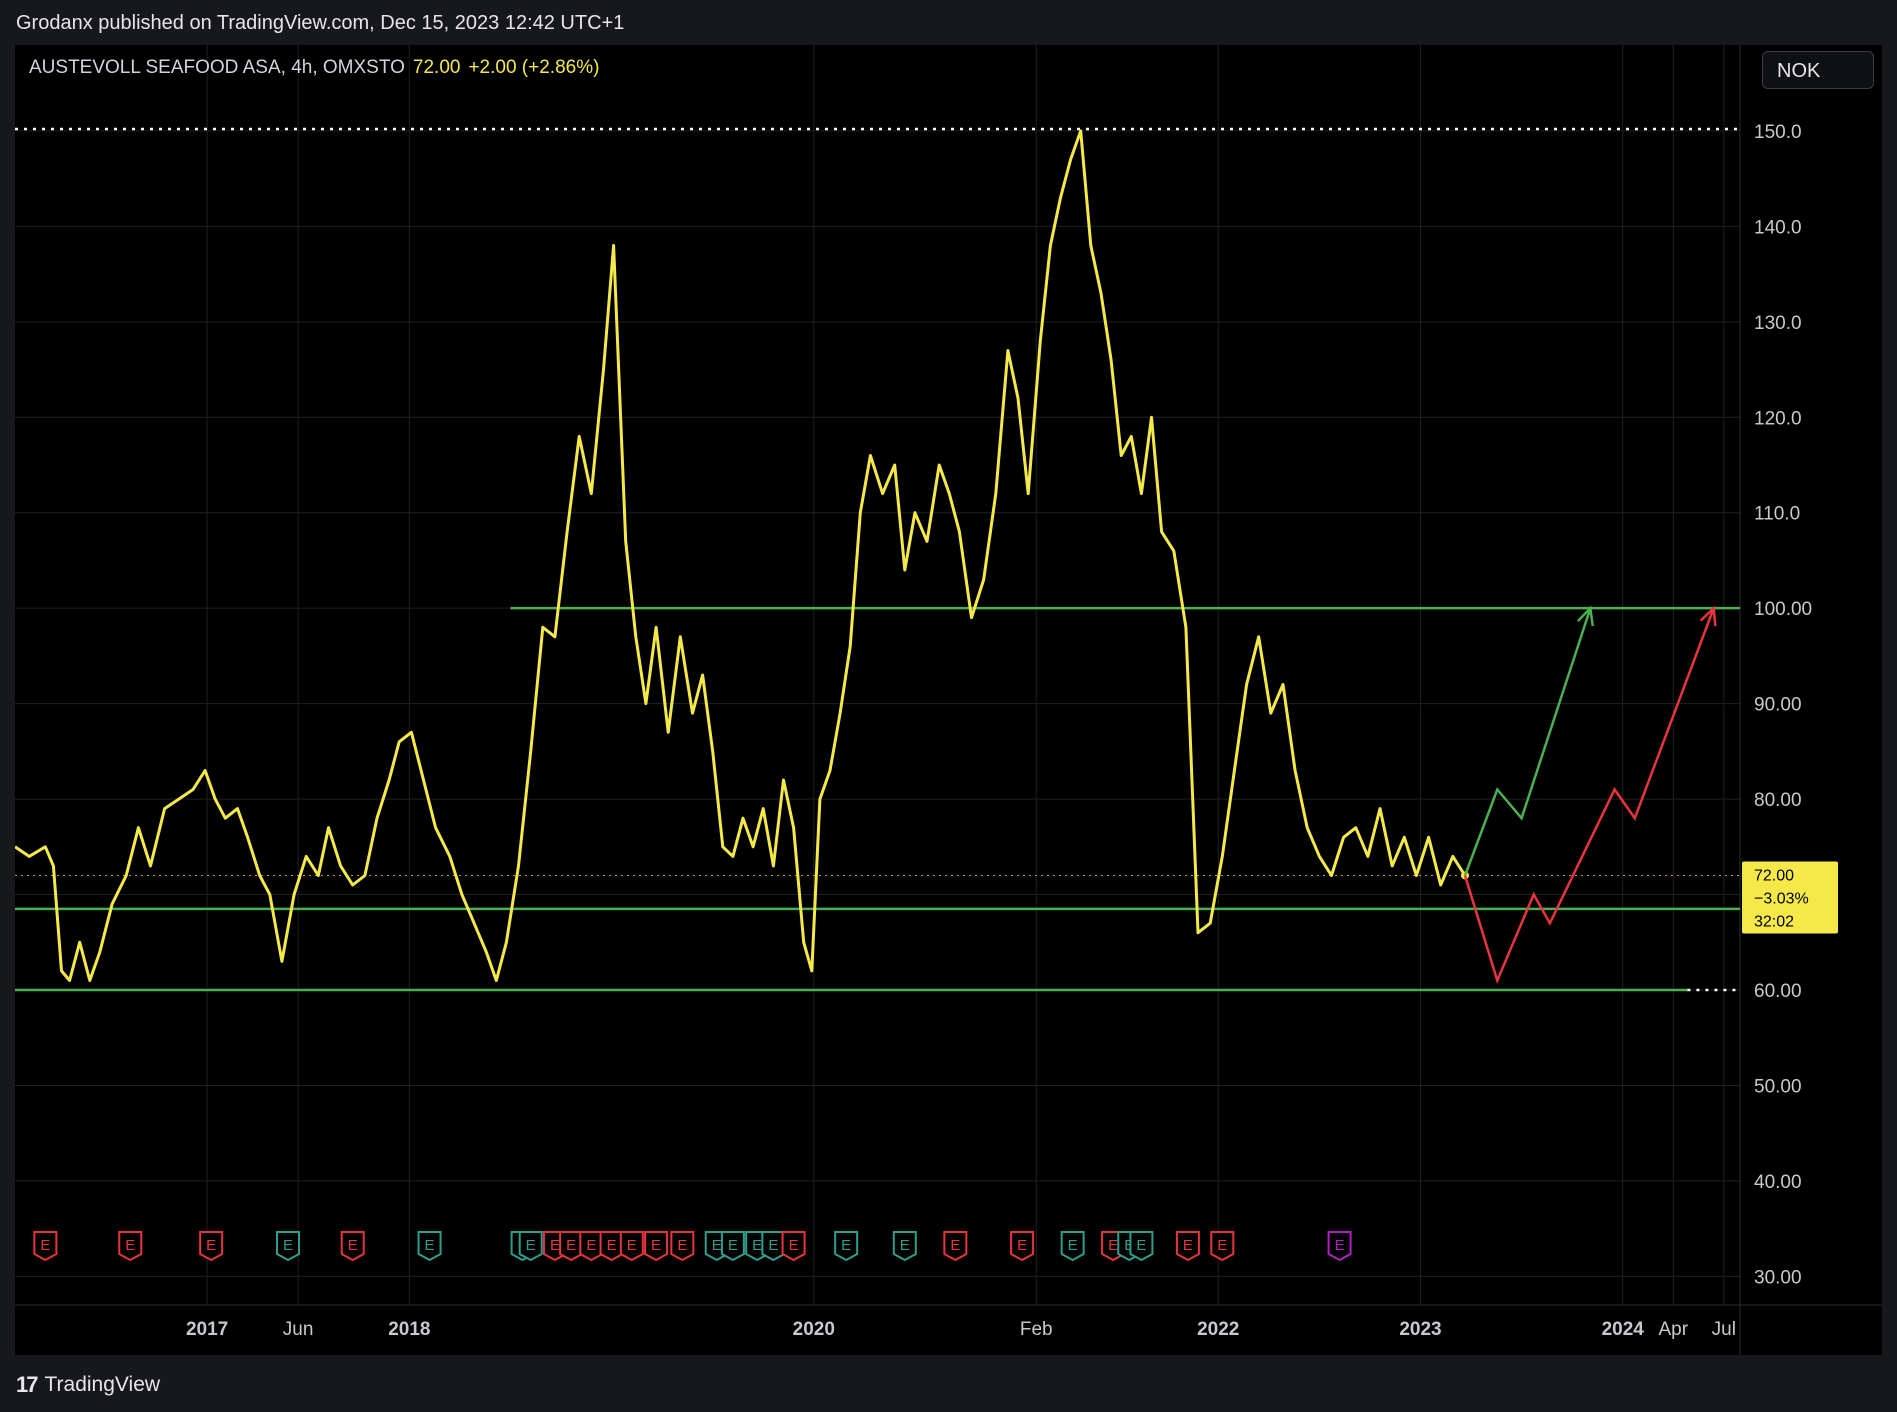  What do you see at coordinates (814, 1329) in the screenshot?
I see `x-tick-label: 2020` at bounding box center [814, 1329].